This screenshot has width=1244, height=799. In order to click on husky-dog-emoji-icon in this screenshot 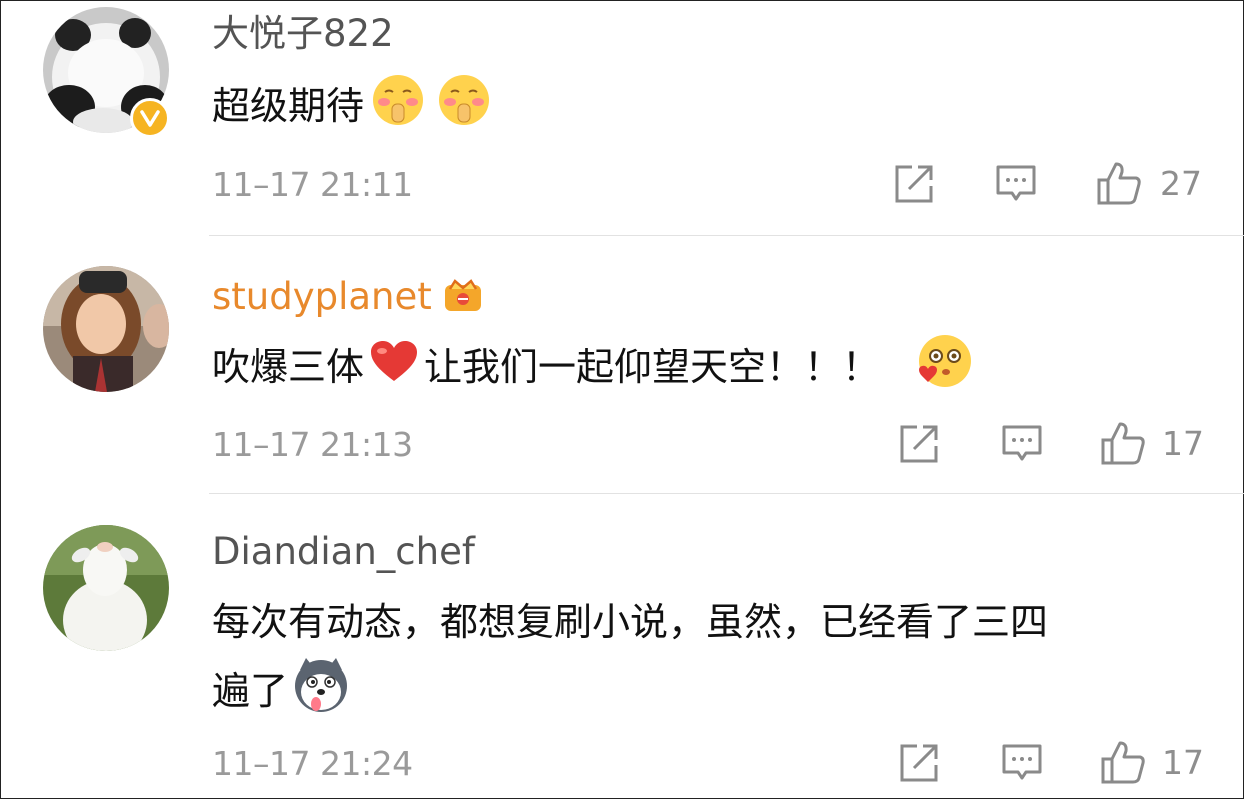, I will do `click(321, 693)`.